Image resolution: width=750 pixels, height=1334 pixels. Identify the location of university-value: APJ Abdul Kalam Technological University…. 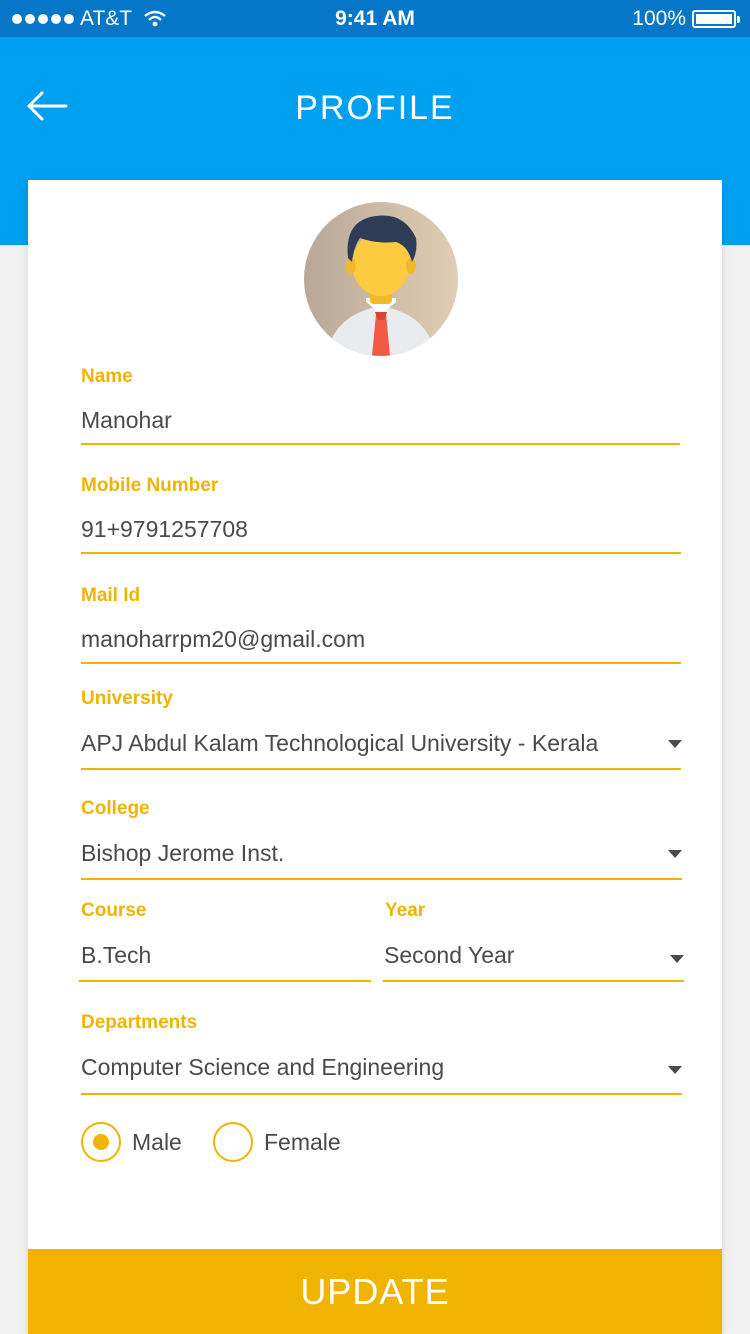
(339, 743).